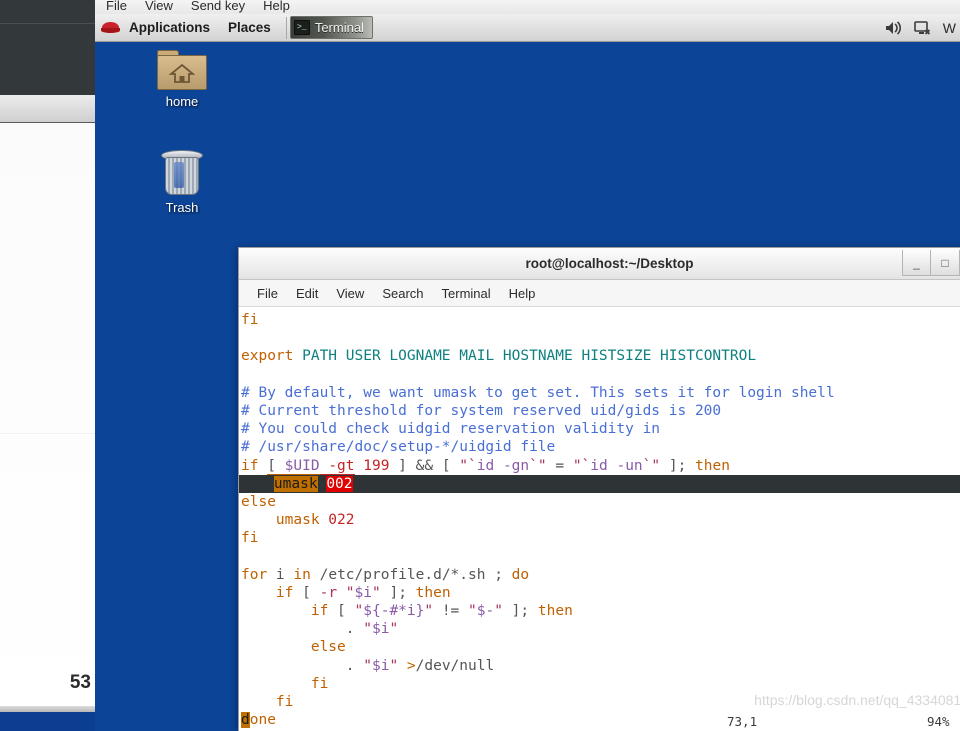  Describe the element at coordinates (182, 101) in the screenshot. I see `desktop-icon-home-label: home` at that location.